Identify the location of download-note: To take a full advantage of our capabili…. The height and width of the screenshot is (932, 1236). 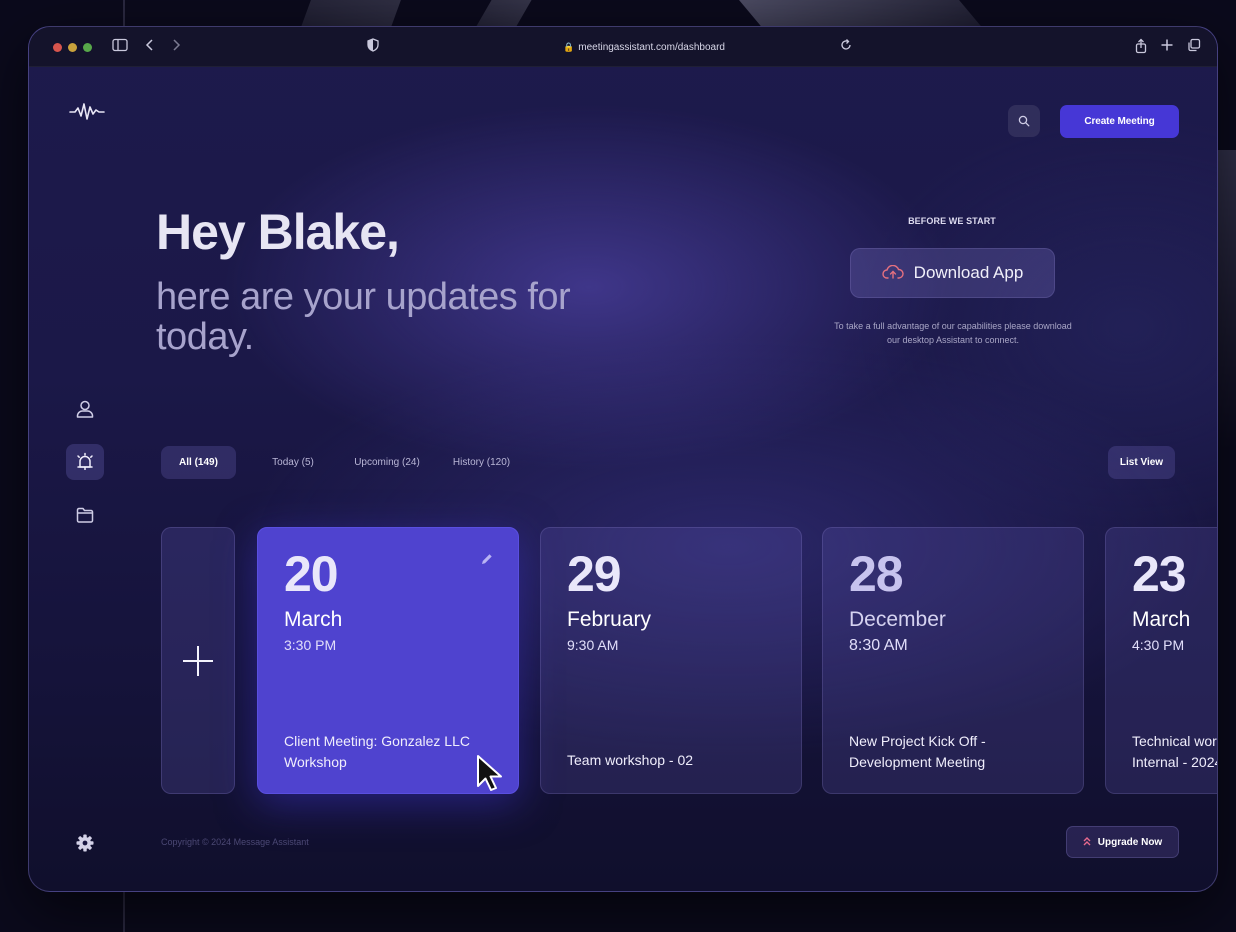
(953, 333).